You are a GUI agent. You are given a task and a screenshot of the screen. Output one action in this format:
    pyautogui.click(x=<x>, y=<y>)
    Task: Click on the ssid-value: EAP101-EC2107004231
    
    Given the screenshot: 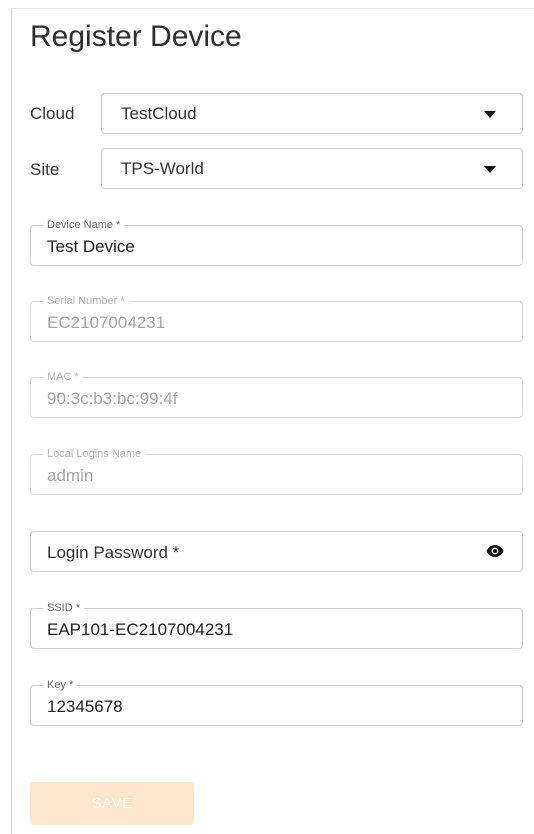 What is the action you would take?
    pyautogui.click(x=140, y=629)
    